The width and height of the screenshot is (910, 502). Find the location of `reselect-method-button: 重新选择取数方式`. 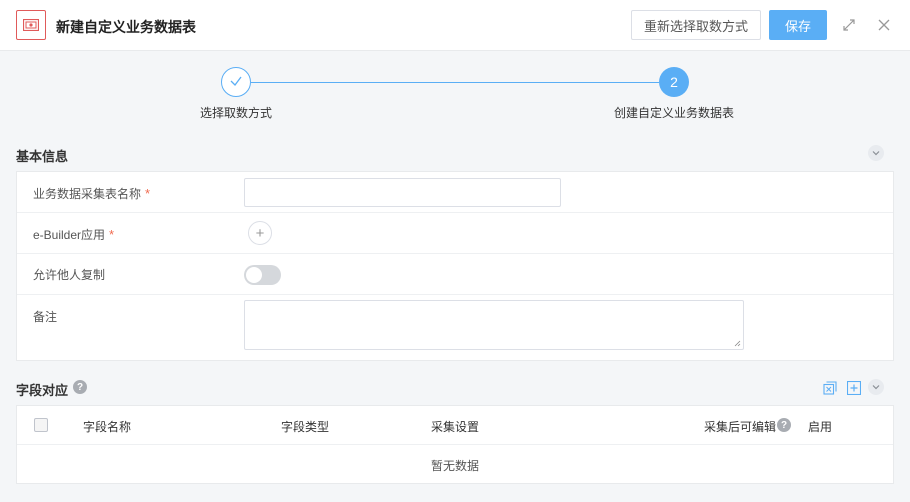

reselect-method-button: 重新选择取数方式 is located at coordinates (696, 25).